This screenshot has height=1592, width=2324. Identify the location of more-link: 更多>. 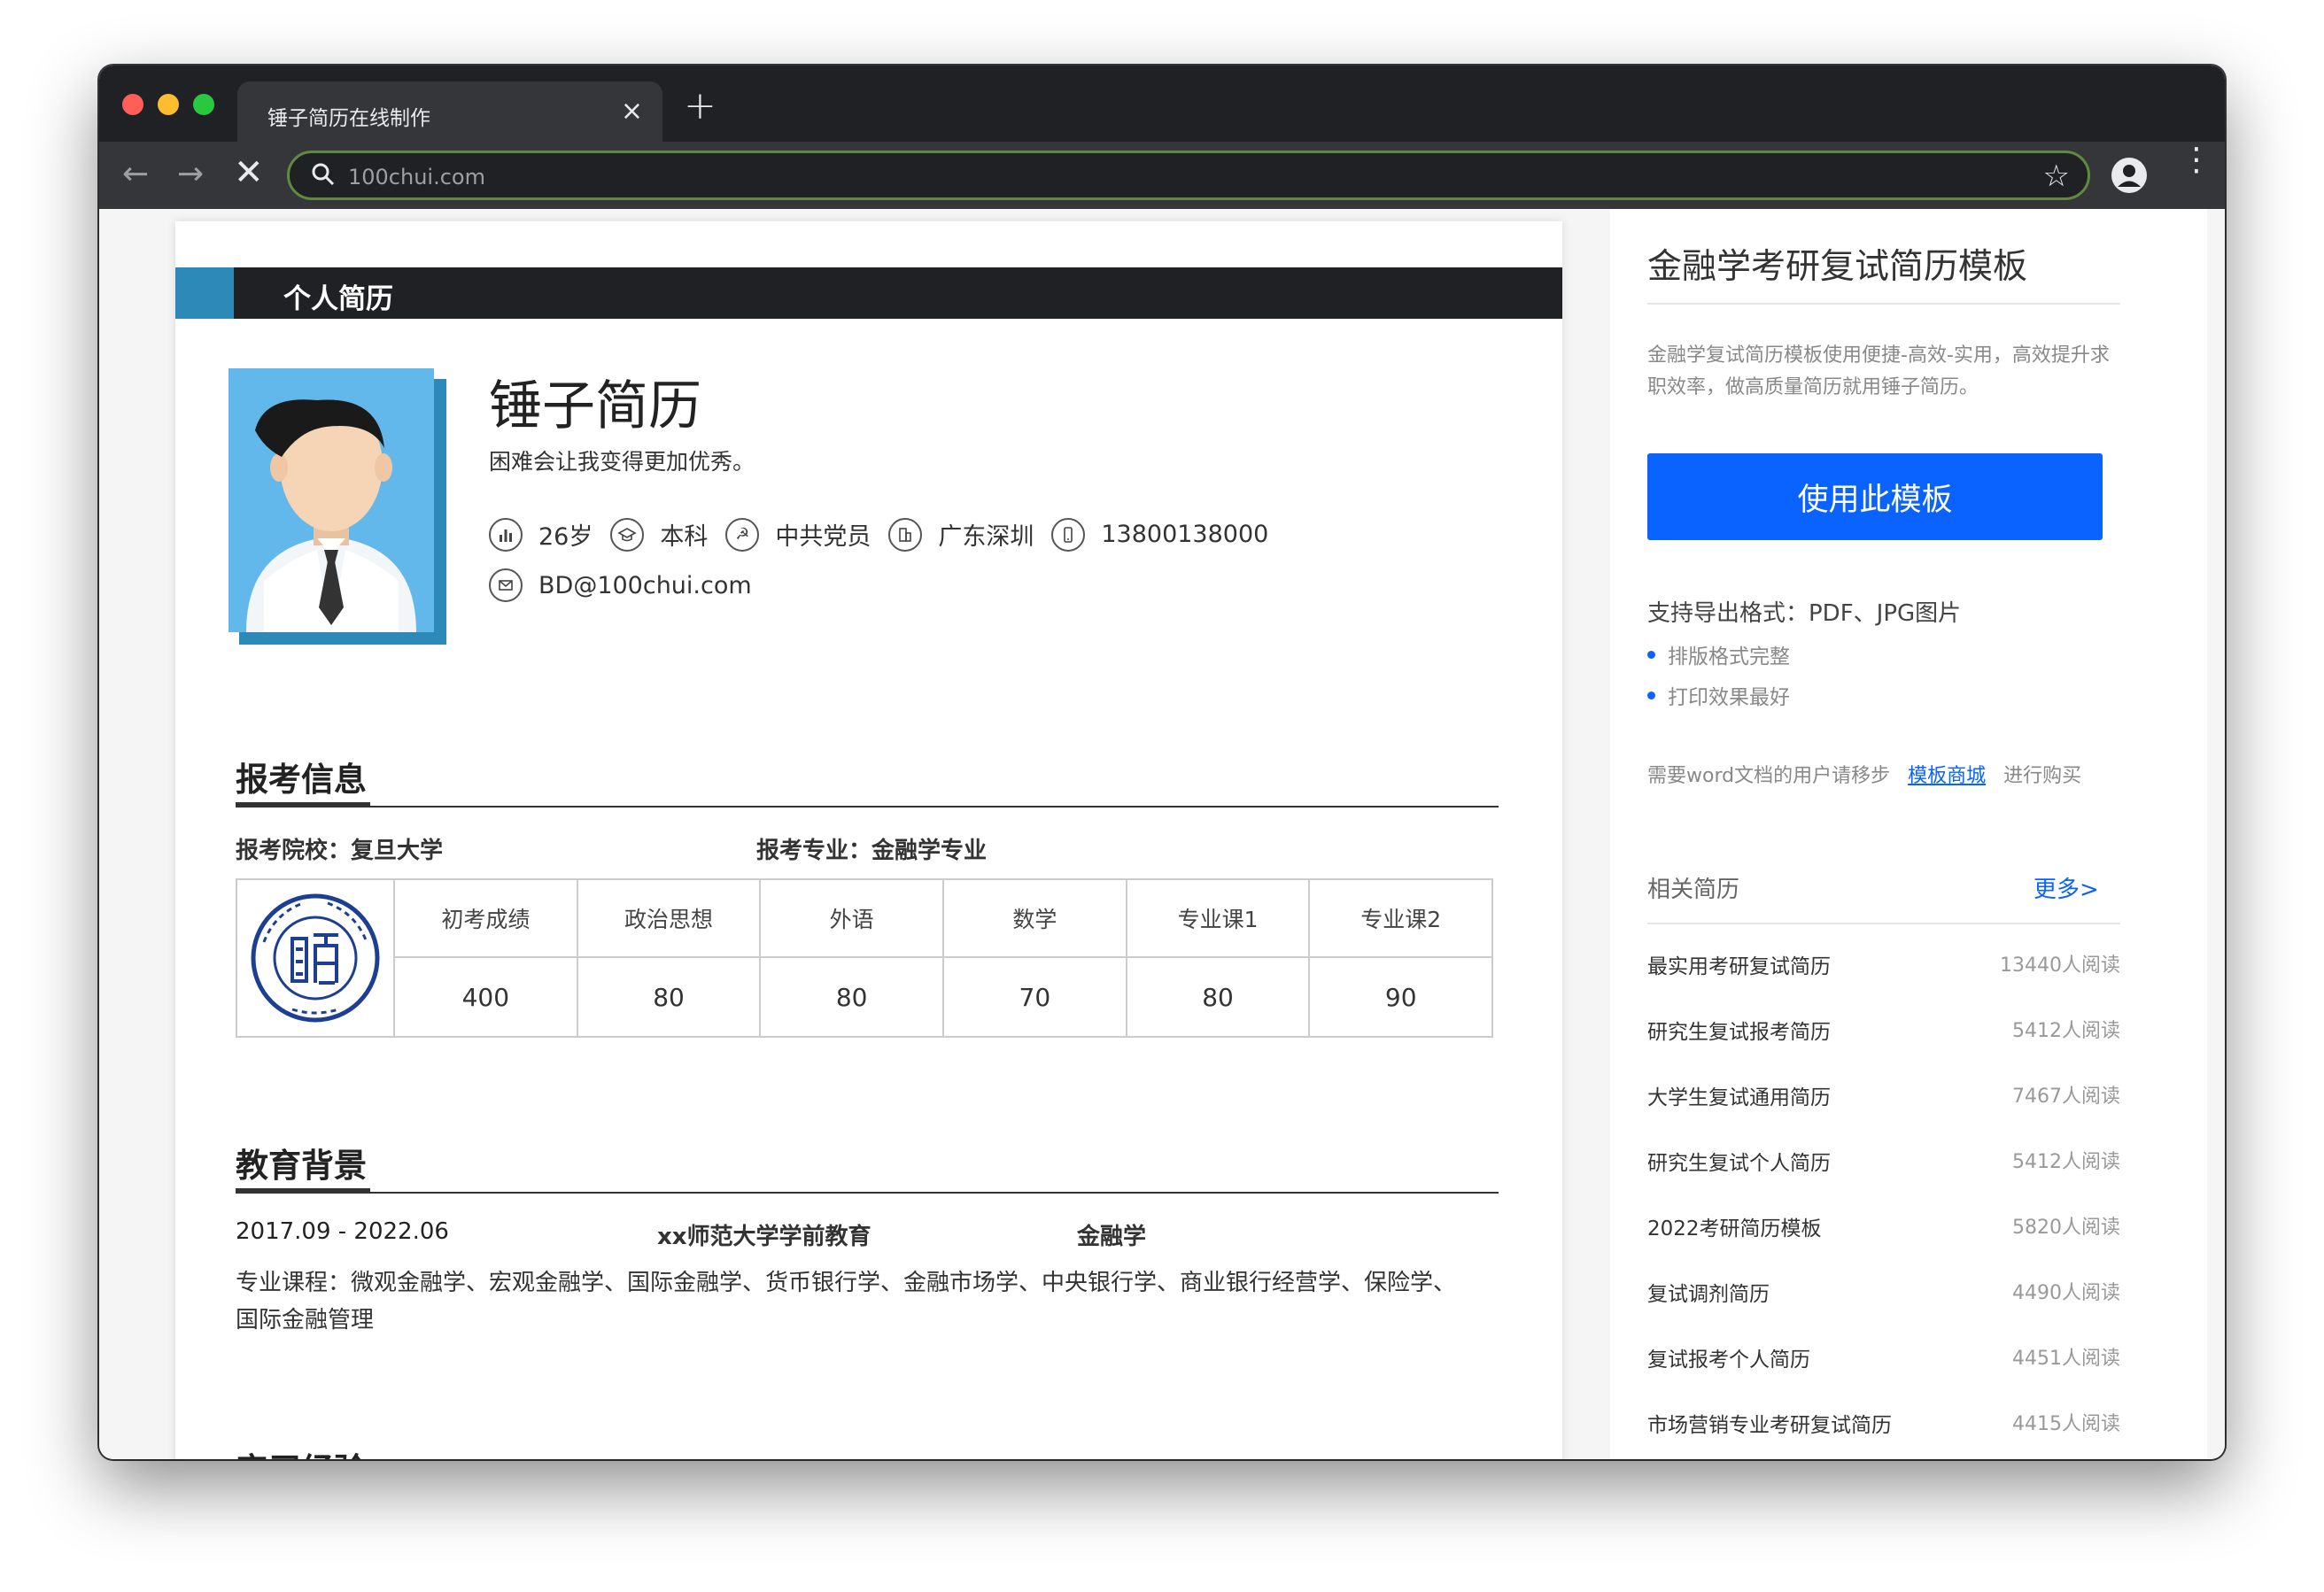
(2066, 887).